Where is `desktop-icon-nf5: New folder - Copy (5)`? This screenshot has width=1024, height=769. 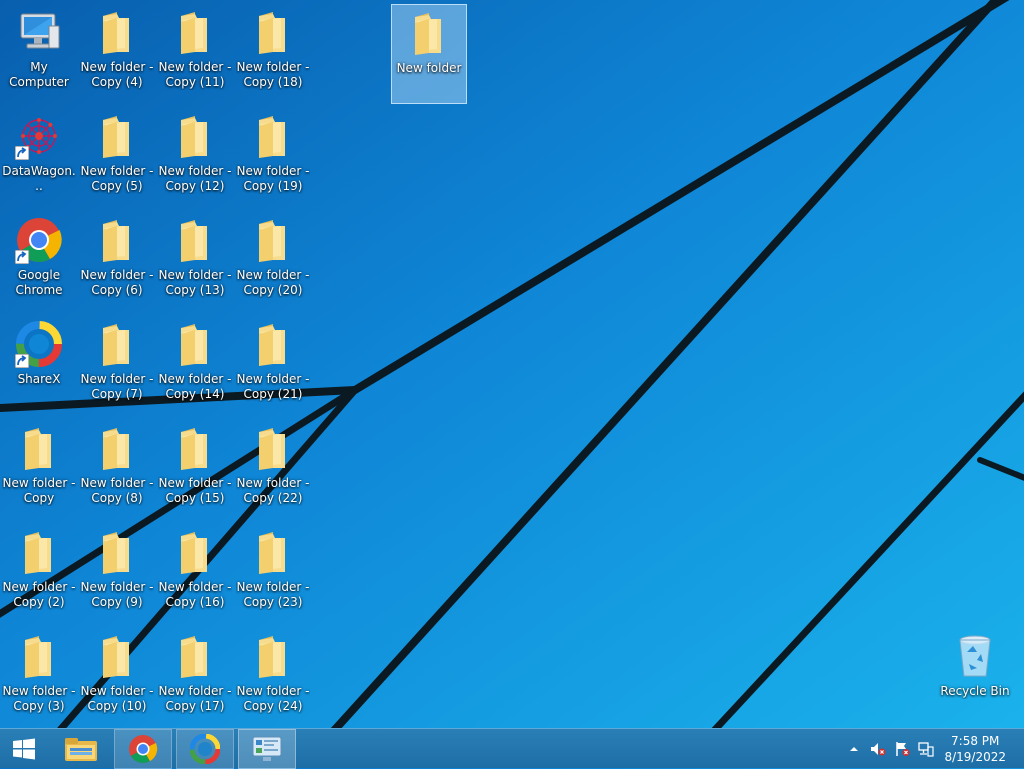 desktop-icon-nf5: New folder - Copy (5) is located at coordinates (117, 158).